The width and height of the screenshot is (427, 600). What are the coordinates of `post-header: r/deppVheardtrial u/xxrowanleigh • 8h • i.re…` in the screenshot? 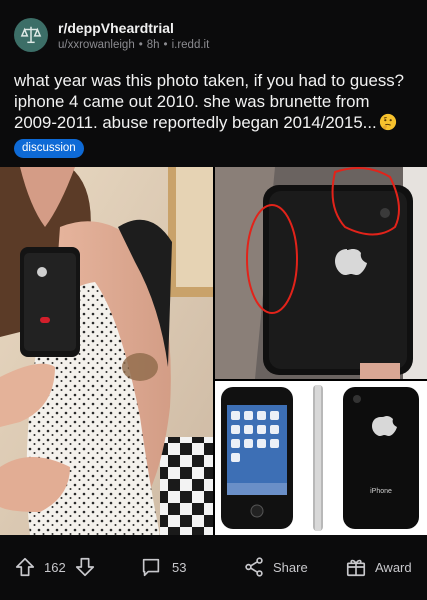 It's located at (213, 34).